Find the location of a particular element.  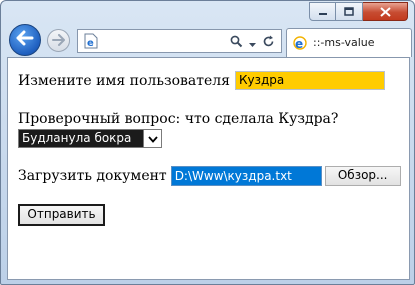

window-controls is located at coordinates (358, 11).